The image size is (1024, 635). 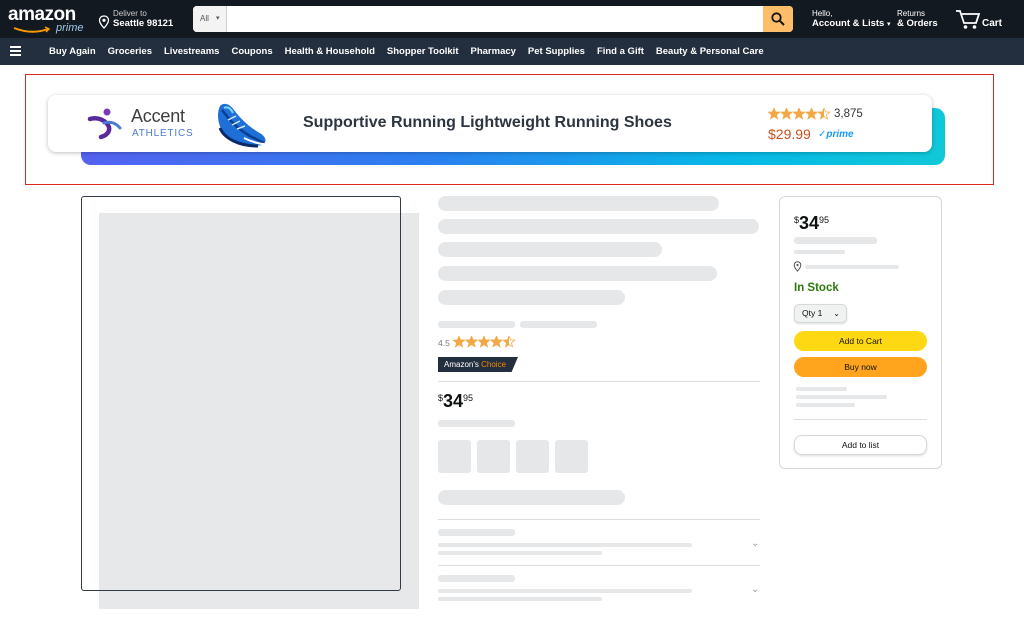 What do you see at coordinates (423, 51) in the screenshot?
I see `nav-link-shopper-toolkit: Shopper Toolkit` at bounding box center [423, 51].